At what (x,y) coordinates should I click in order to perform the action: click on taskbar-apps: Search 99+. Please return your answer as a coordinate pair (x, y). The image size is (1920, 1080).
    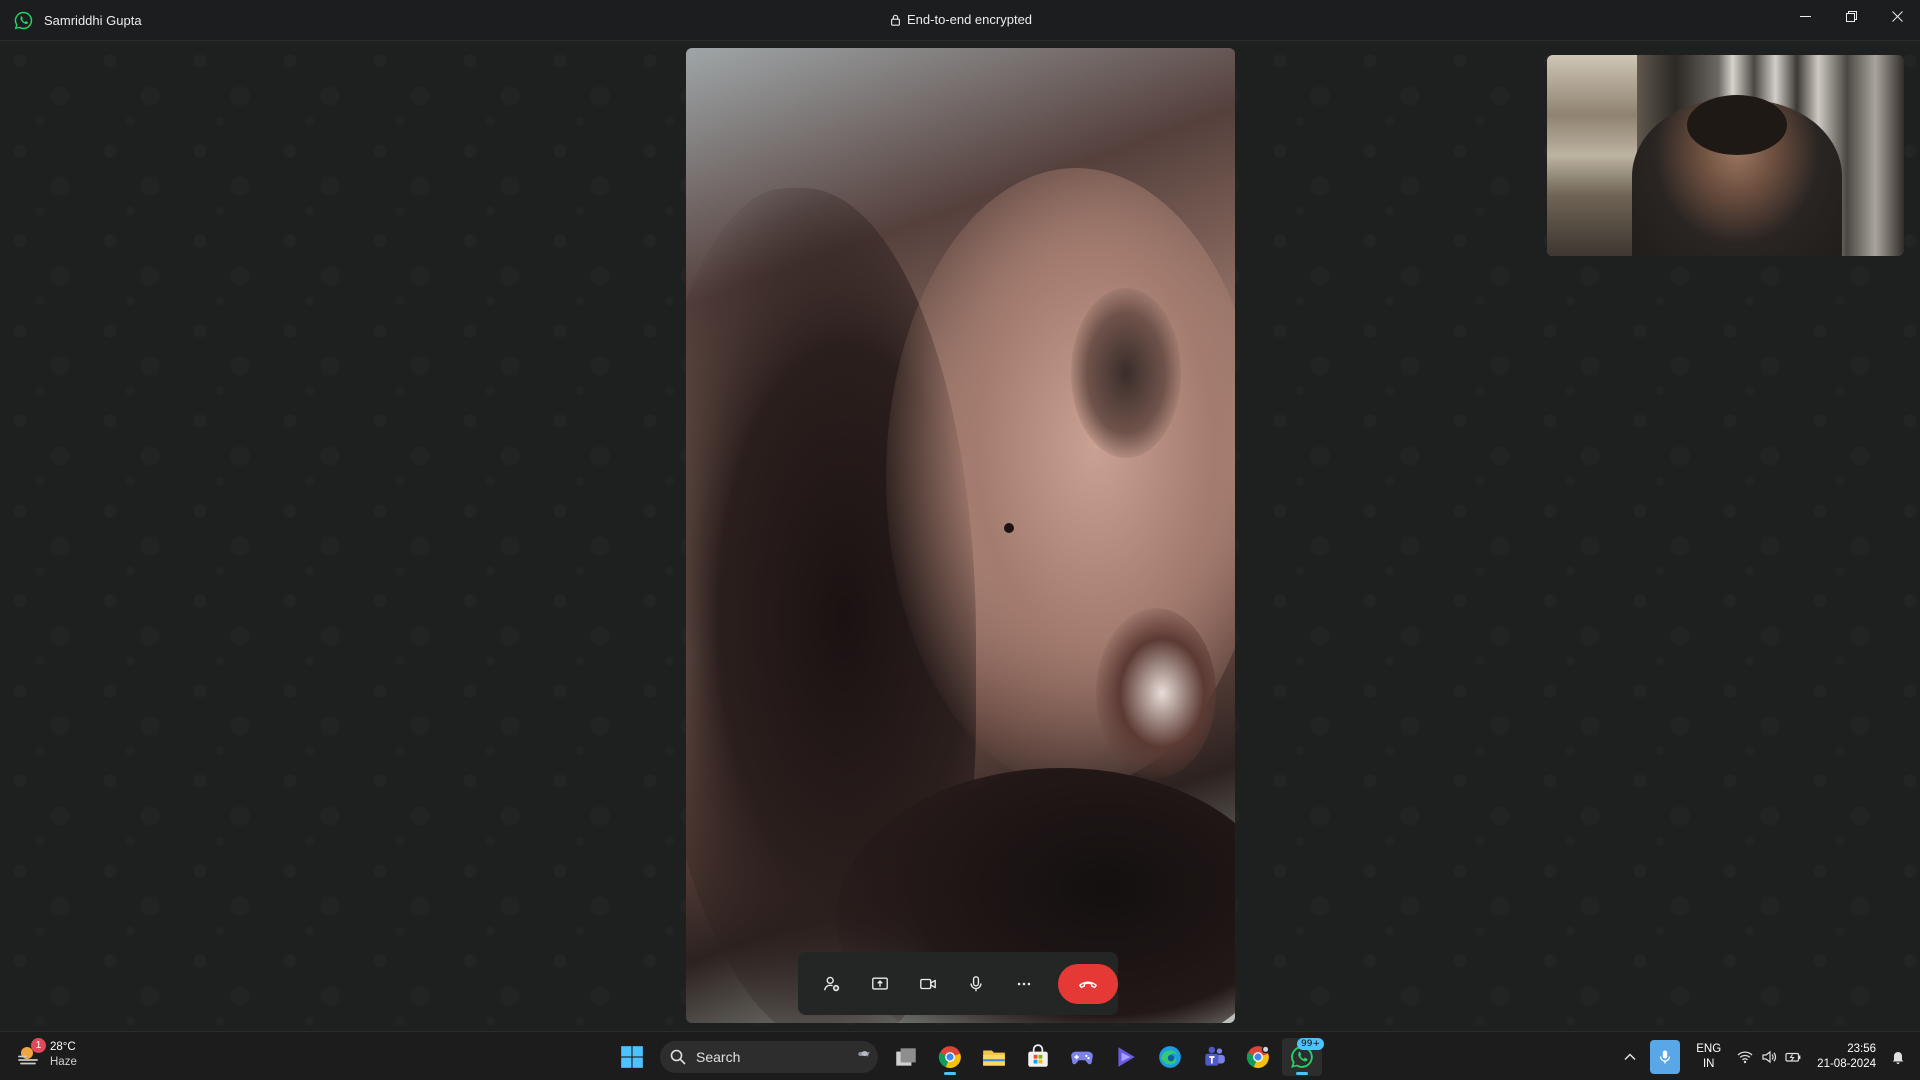
    Looking at the image, I should click on (968, 1057).